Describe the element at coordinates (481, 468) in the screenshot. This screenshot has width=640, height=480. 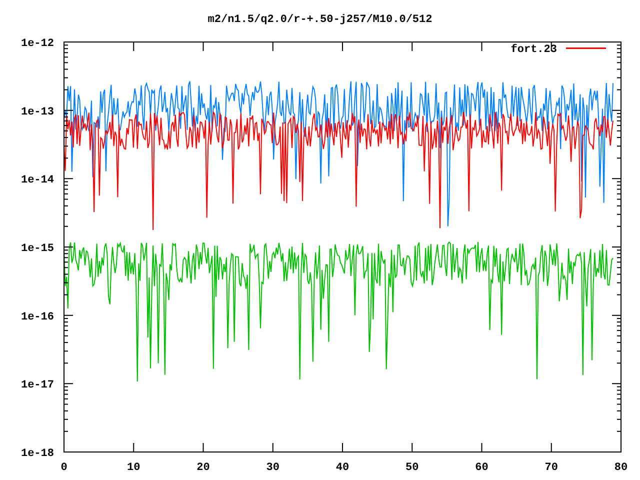
I see `tick-label: 60` at that location.